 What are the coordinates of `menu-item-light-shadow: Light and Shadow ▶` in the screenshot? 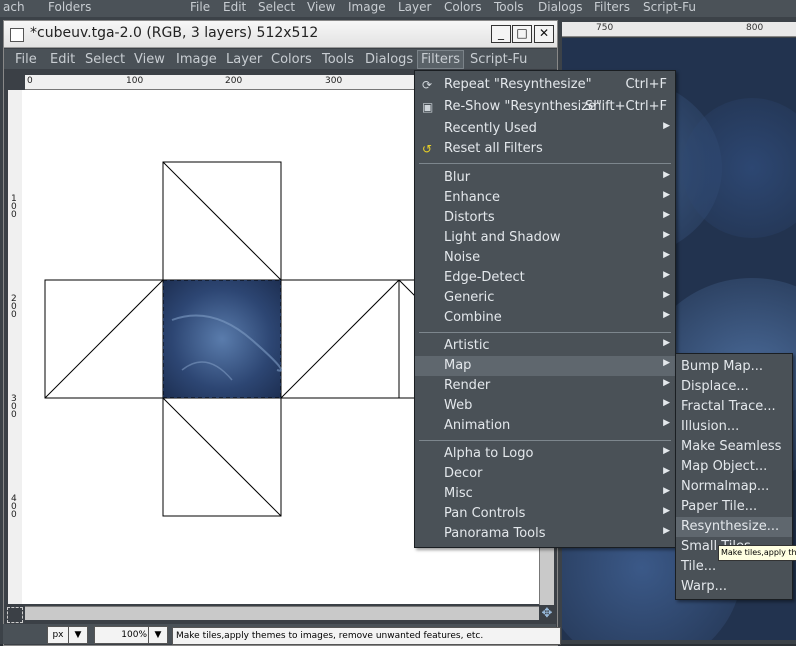 It's located at (545, 238).